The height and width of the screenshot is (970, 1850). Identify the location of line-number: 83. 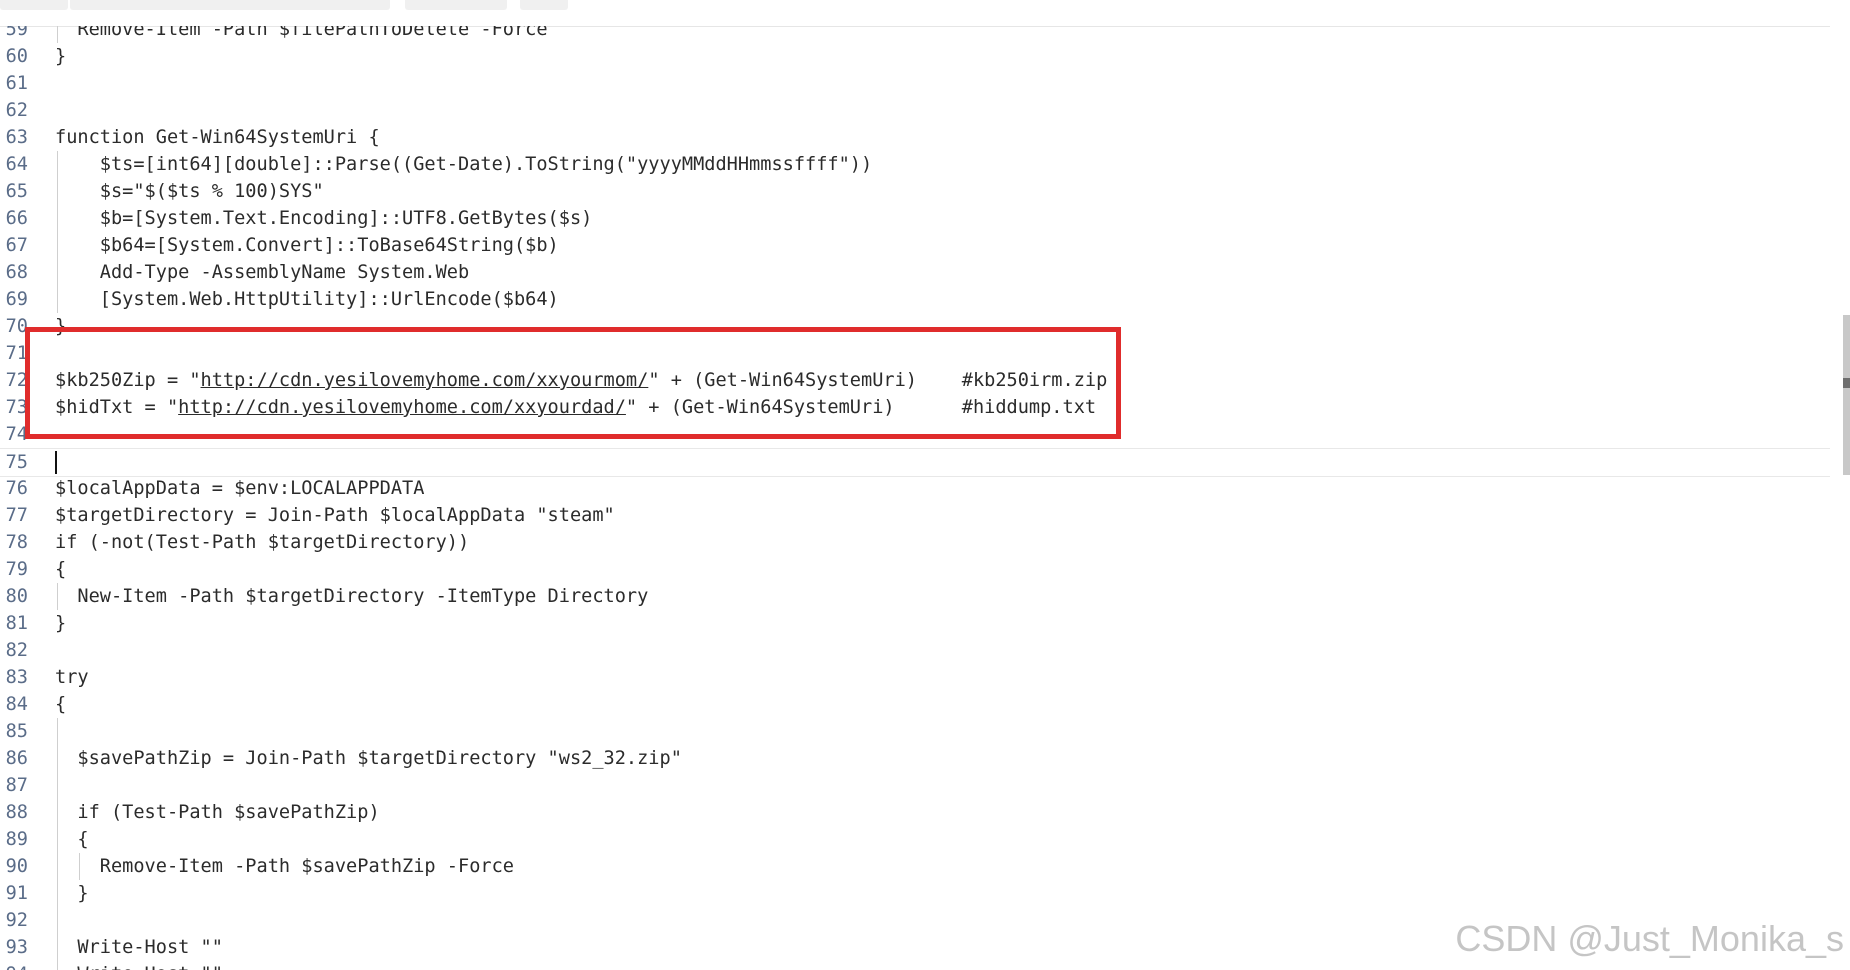
(16, 677).